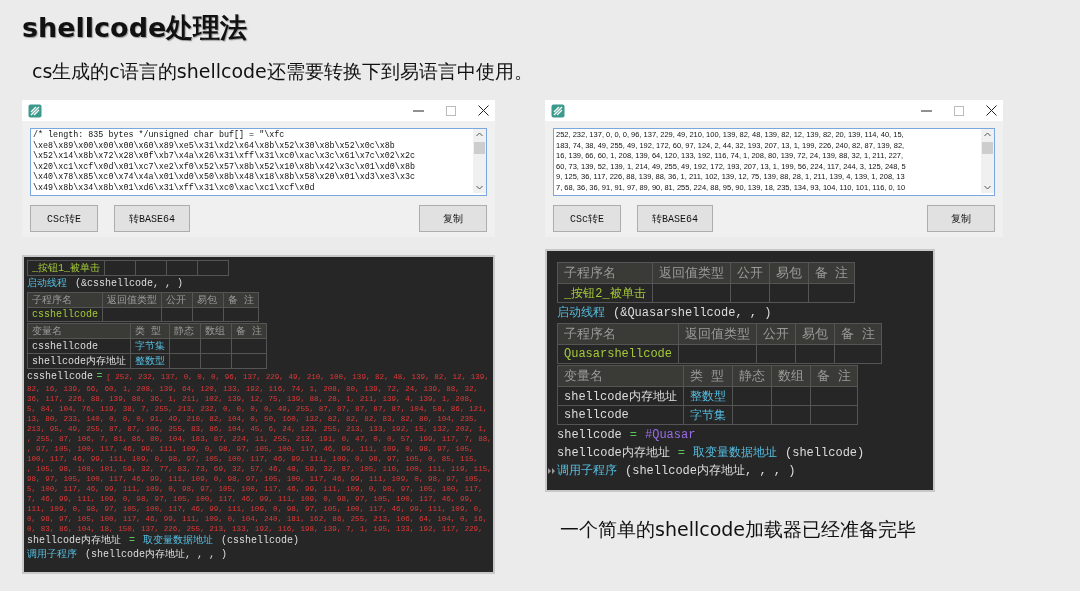  Describe the element at coordinates (670, 435) in the screenshot. I see `constant-name: #Quasar` at that location.